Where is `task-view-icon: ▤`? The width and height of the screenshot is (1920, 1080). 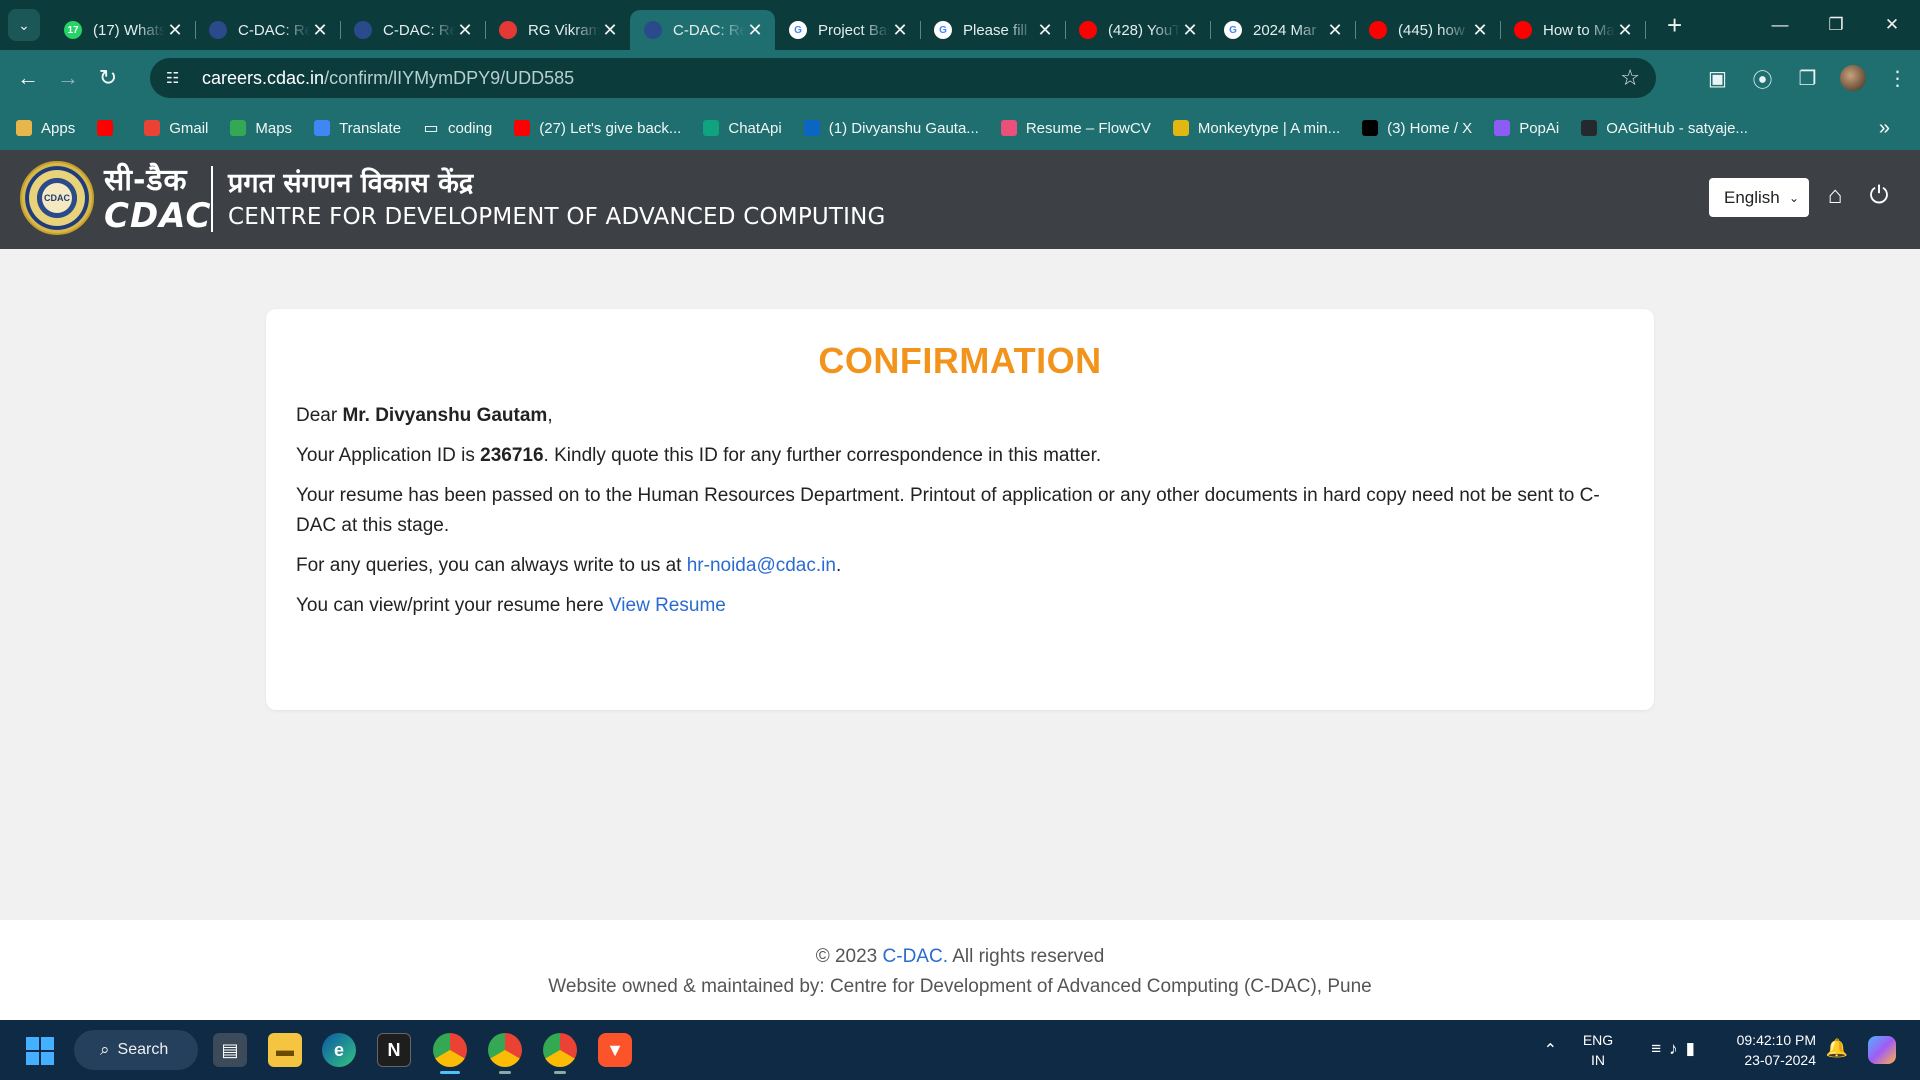 task-view-icon: ▤ is located at coordinates (230, 1050).